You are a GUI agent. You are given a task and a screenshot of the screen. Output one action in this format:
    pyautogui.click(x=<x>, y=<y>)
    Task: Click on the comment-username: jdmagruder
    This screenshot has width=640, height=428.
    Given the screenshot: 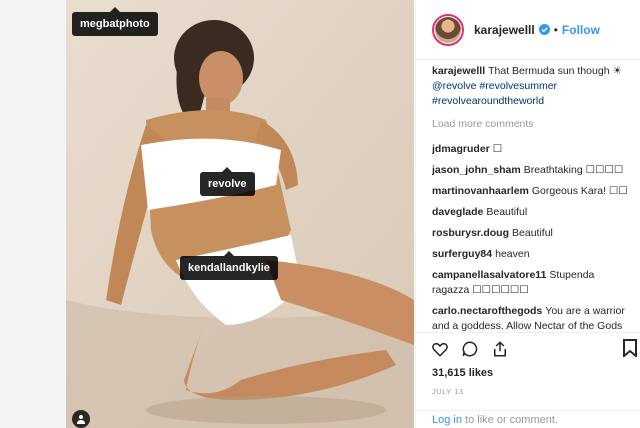 What is the action you would take?
    pyautogui.click(x=461, y=149)
    